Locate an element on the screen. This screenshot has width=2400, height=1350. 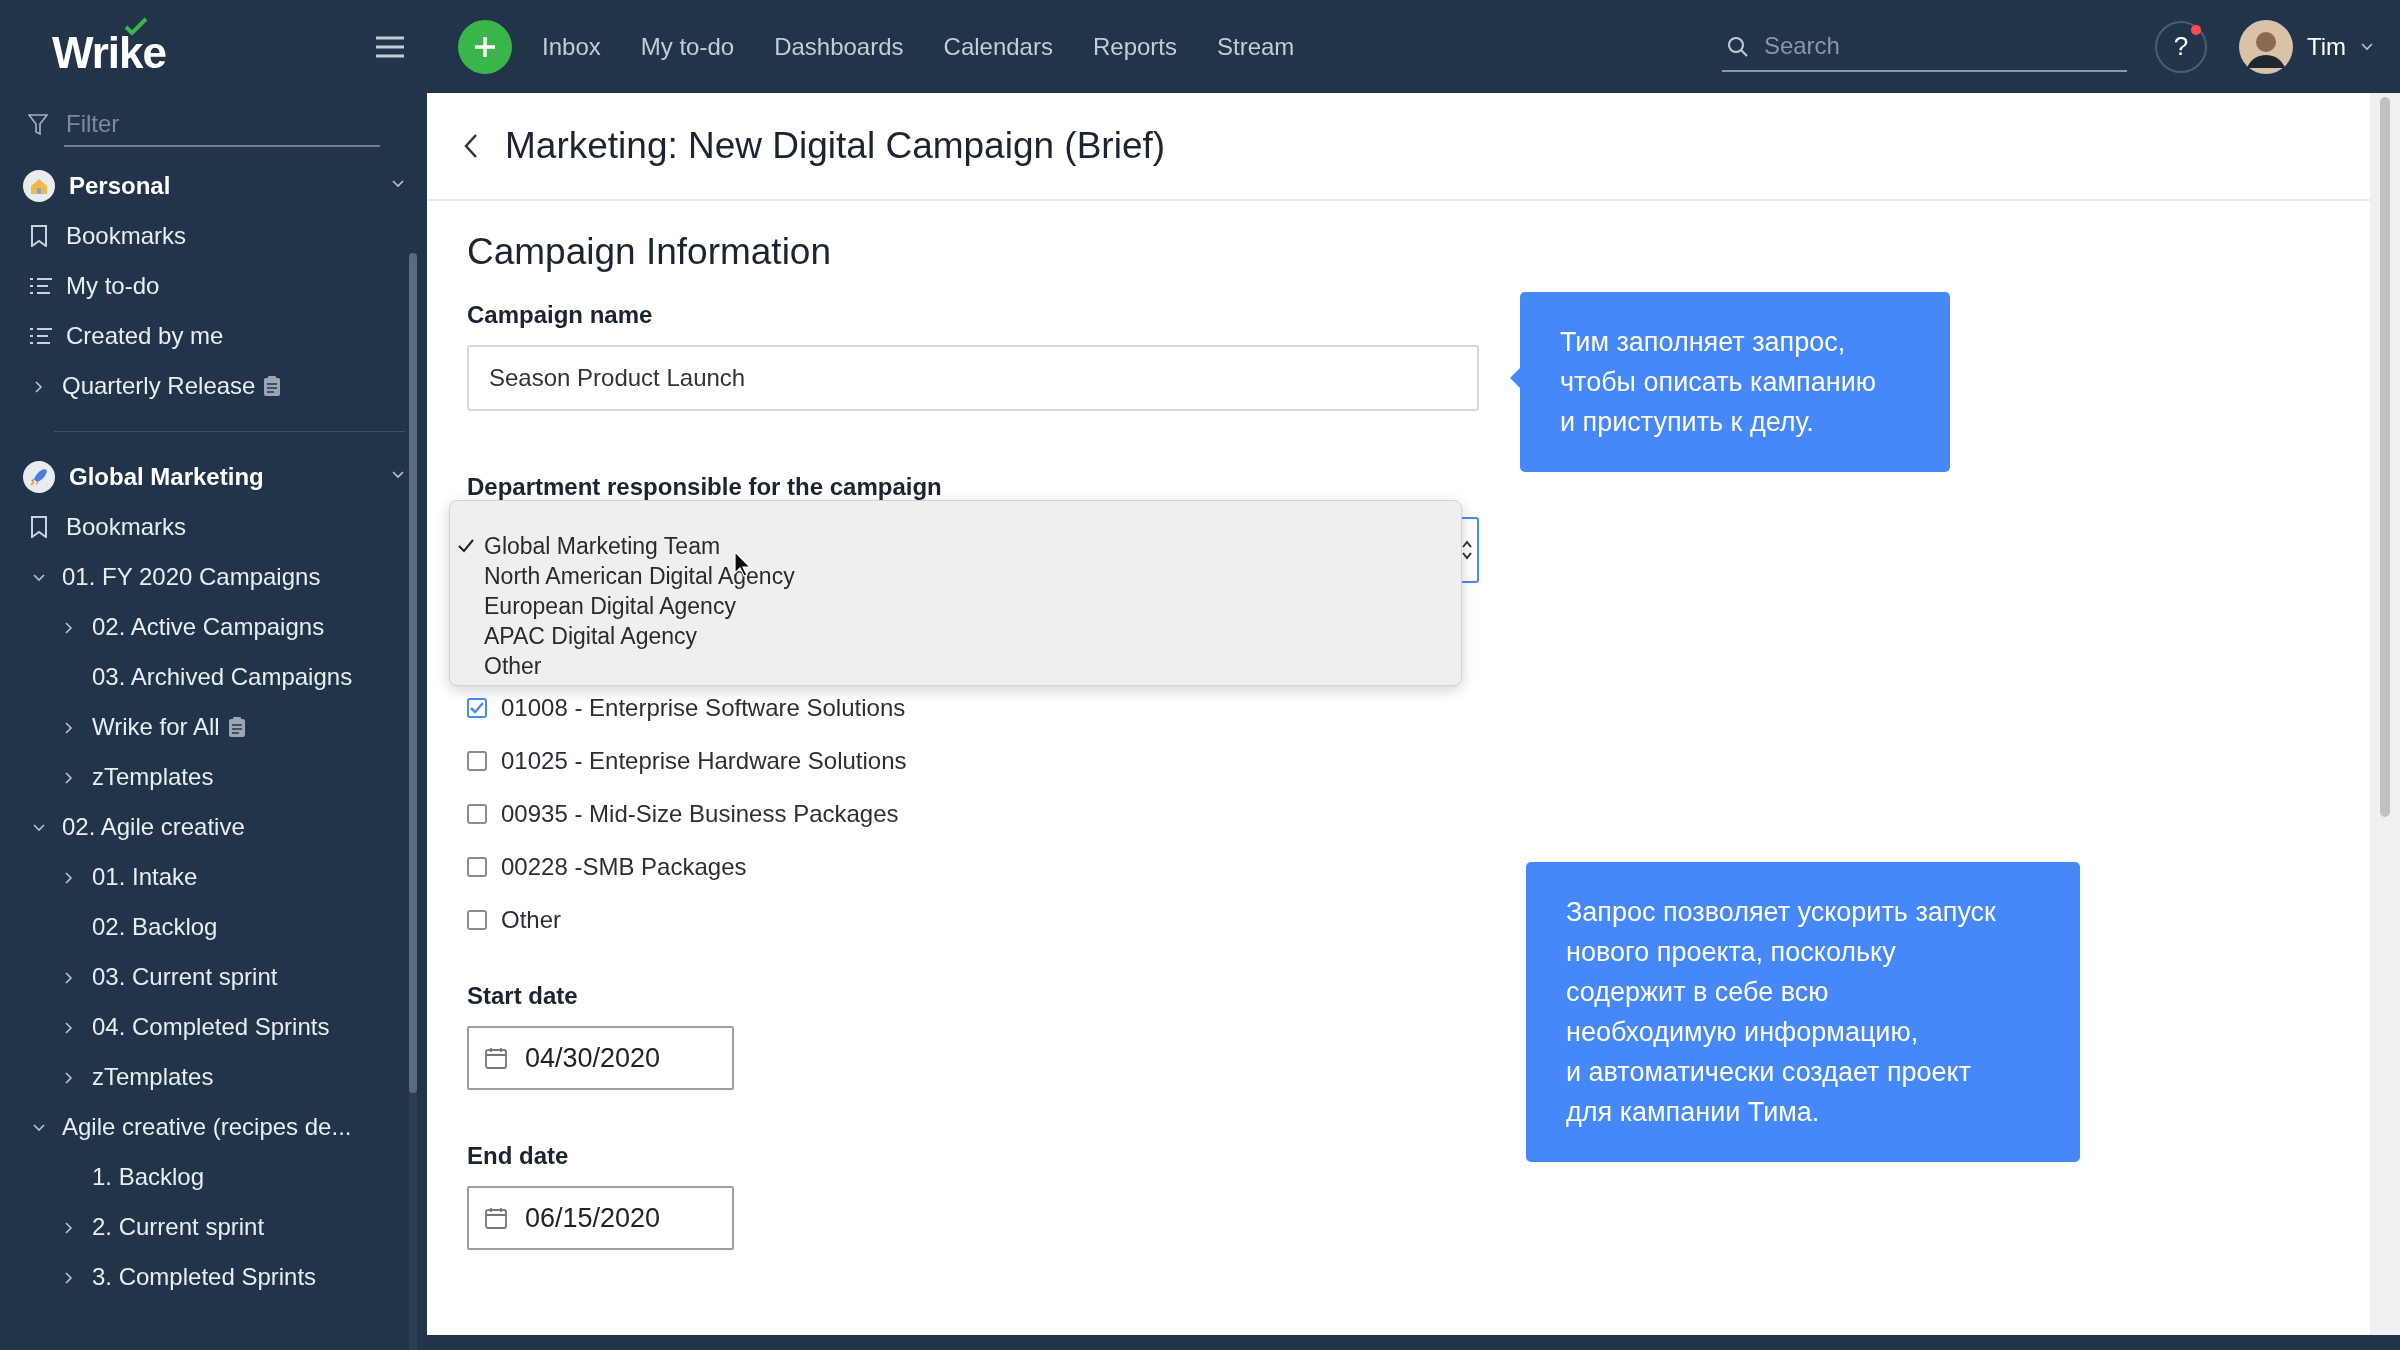
nav-link: Calendars is located at coordinates (998, 46).